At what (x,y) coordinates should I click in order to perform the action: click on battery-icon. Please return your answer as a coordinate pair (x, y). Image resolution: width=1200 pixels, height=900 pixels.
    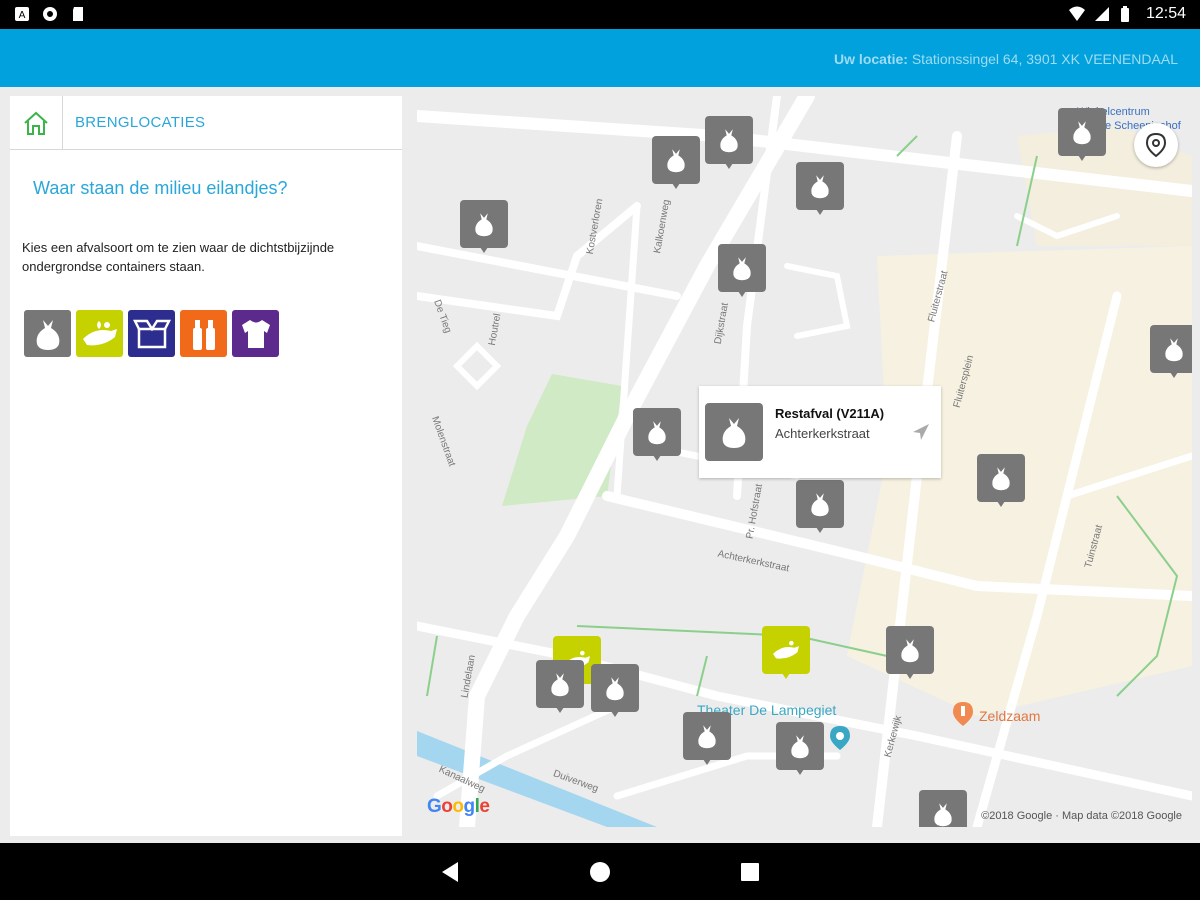
    Looking at the image, I should click on (1128, 14).